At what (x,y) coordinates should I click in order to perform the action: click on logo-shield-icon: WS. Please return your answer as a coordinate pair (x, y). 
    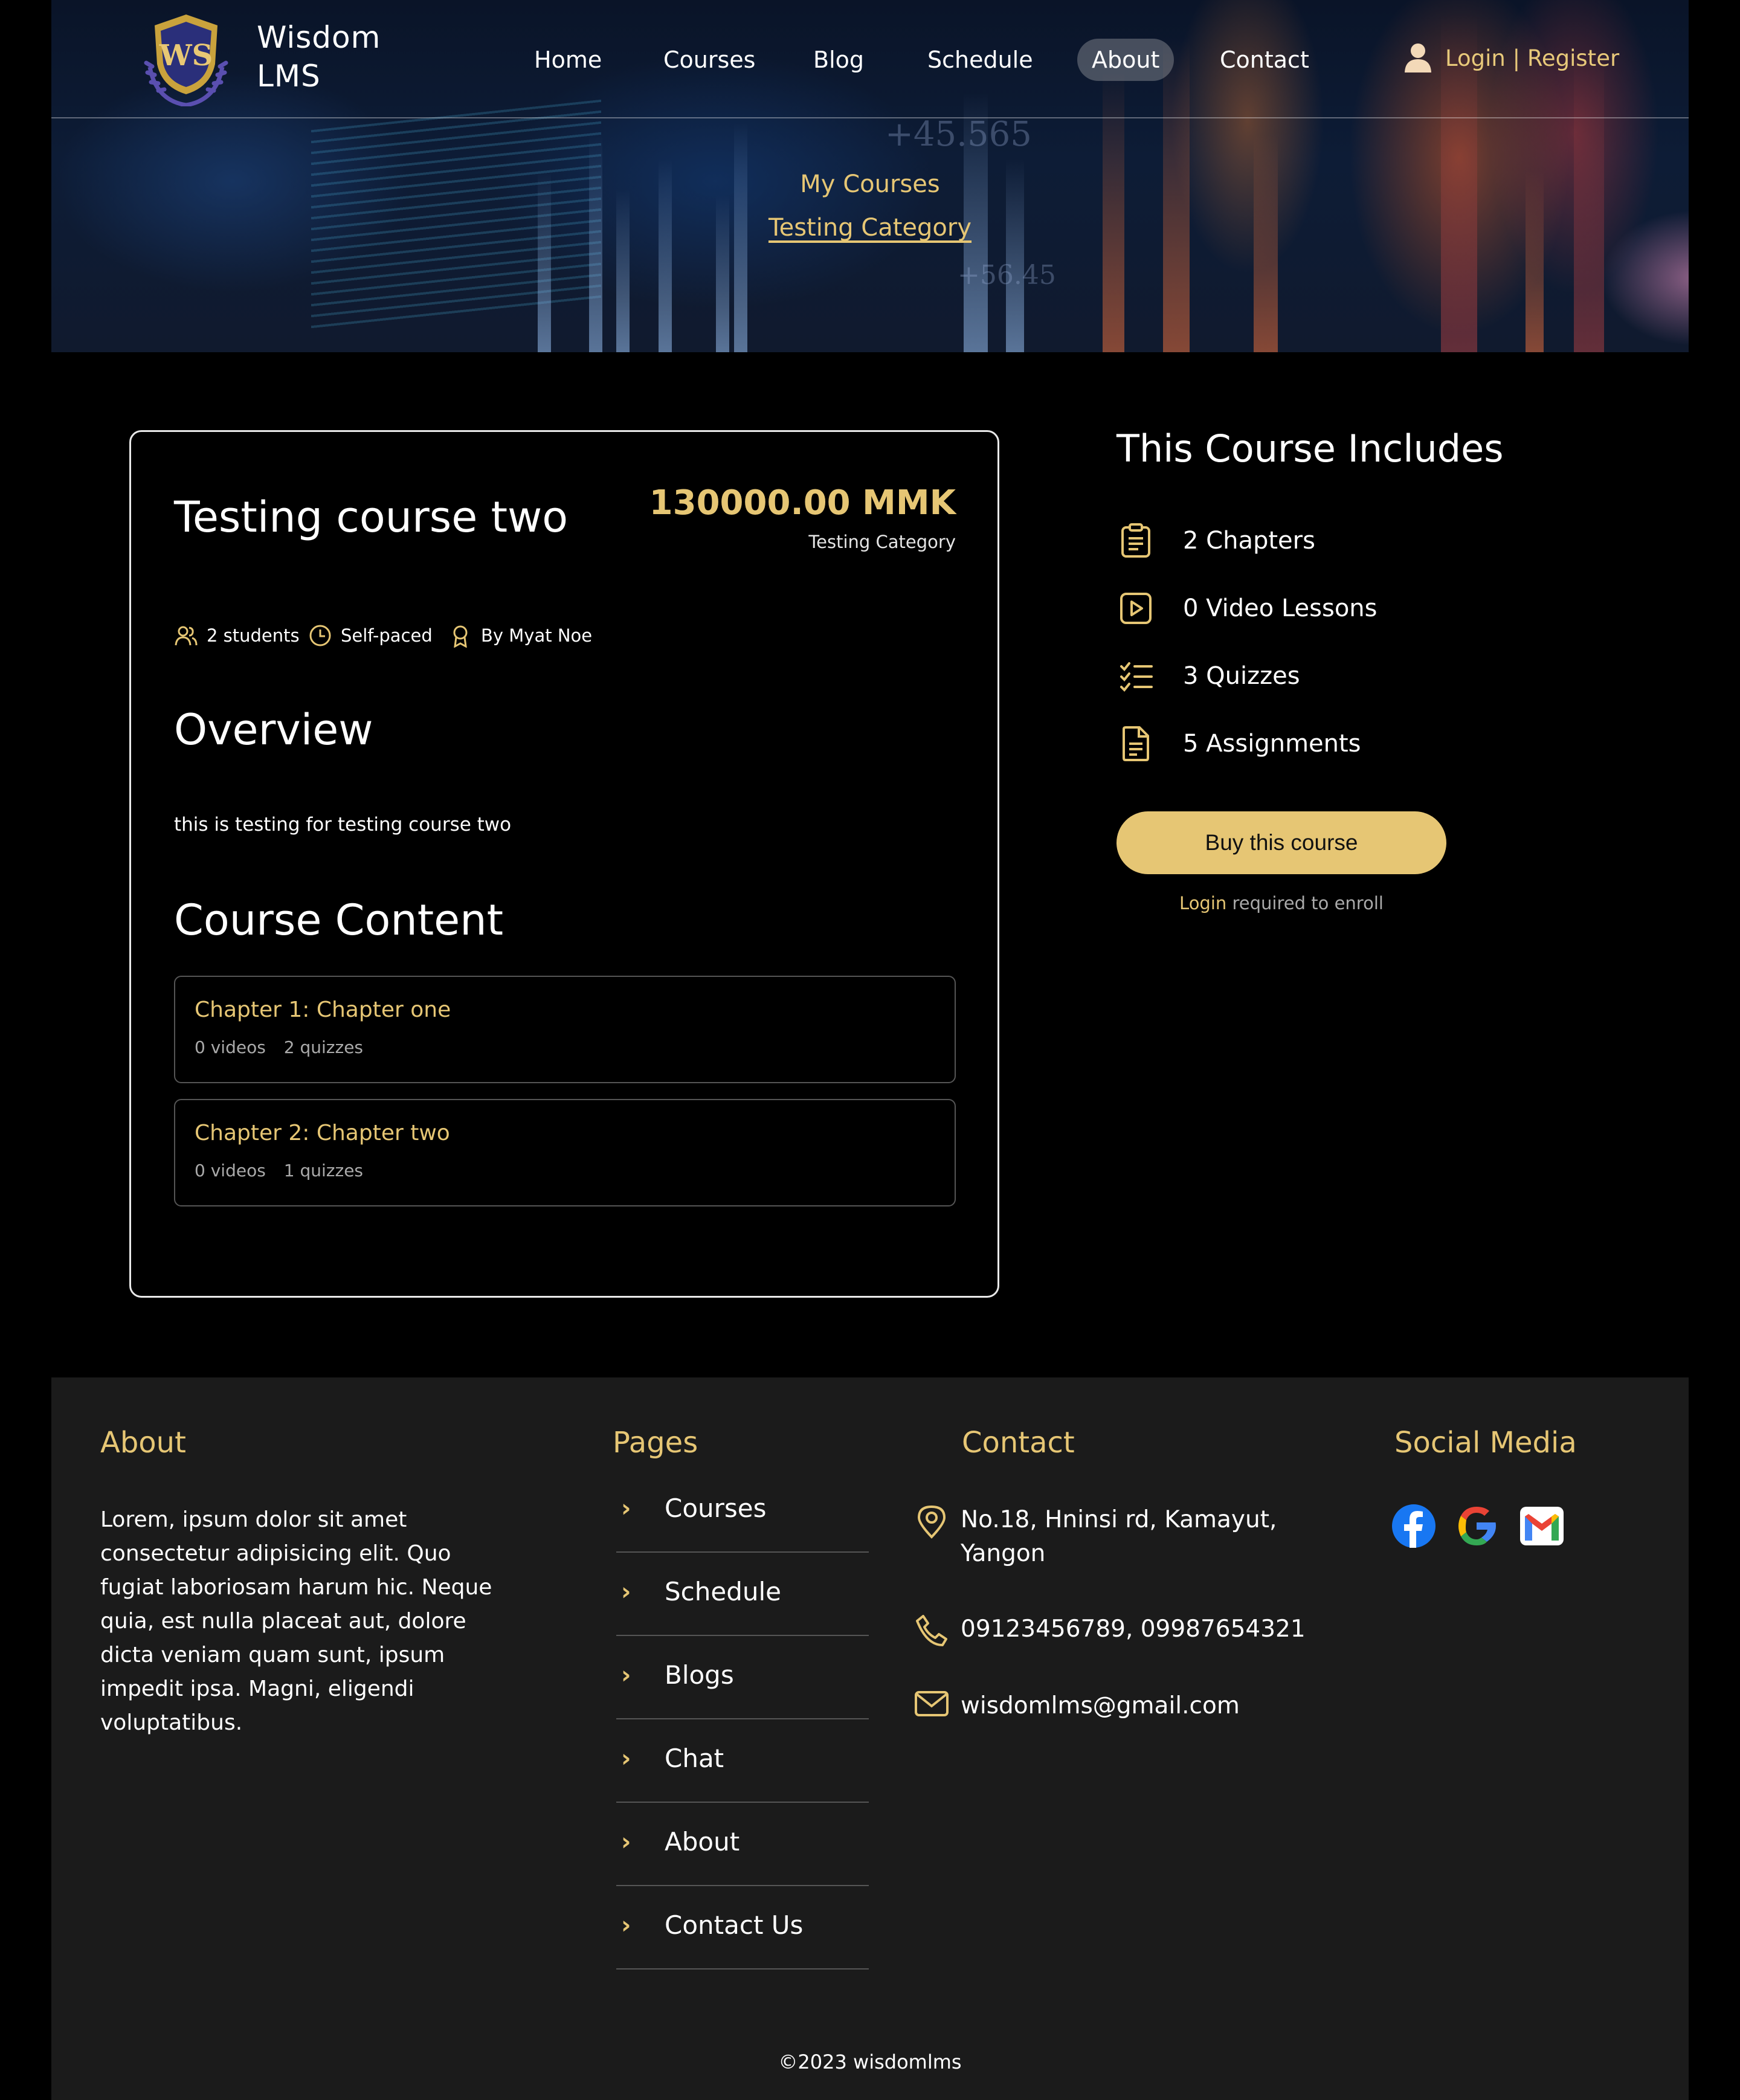
    Looking at the image, I should click on (186, 58).